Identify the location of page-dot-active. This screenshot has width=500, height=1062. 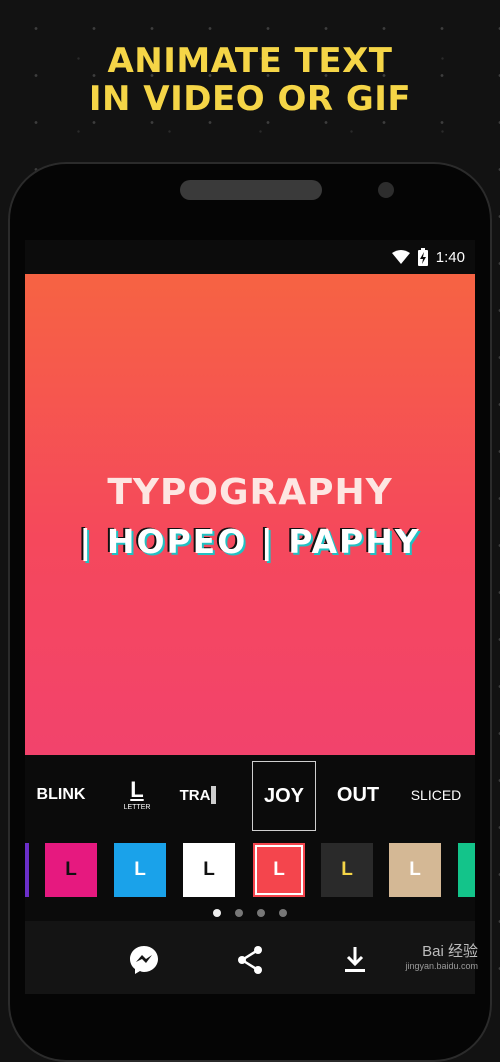
(217, 913).